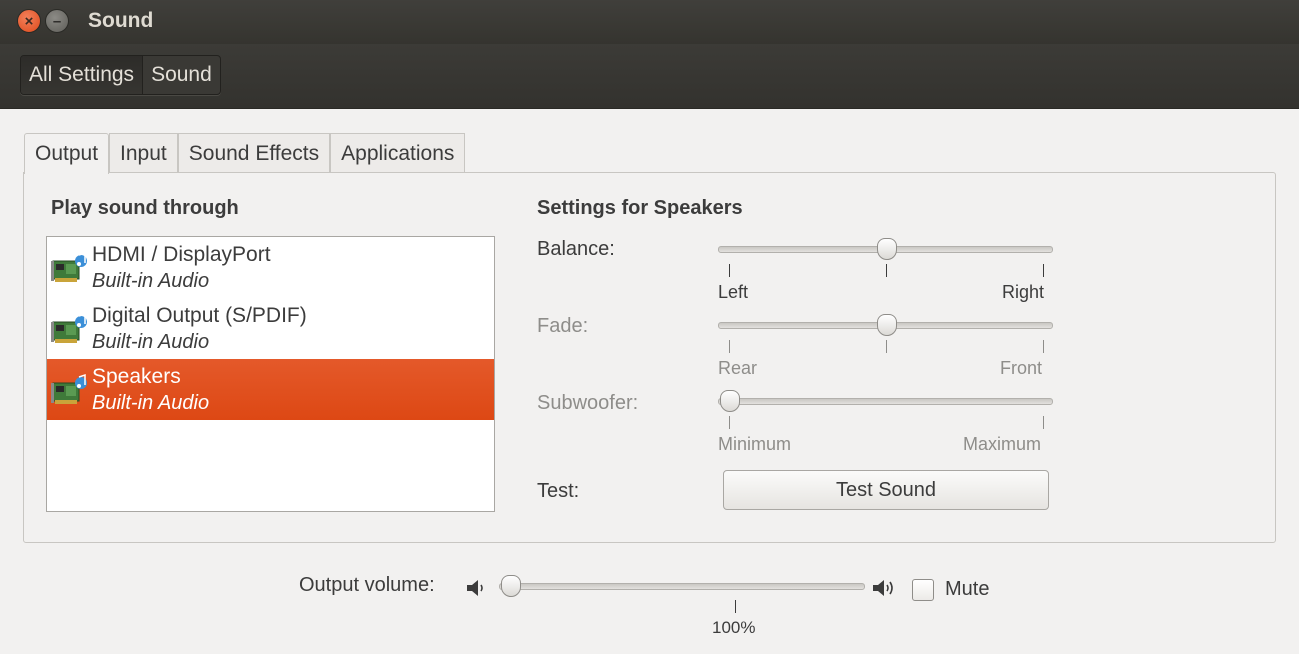  I want to click on tab-input: Input, so click(143, 152).